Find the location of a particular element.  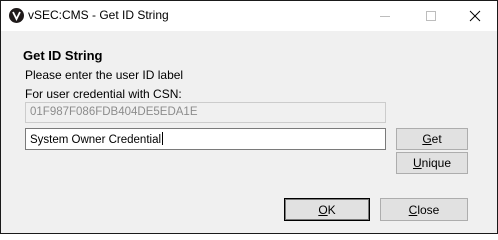

id-string-value: System Owner Credential is located at coordinates (96, 140).